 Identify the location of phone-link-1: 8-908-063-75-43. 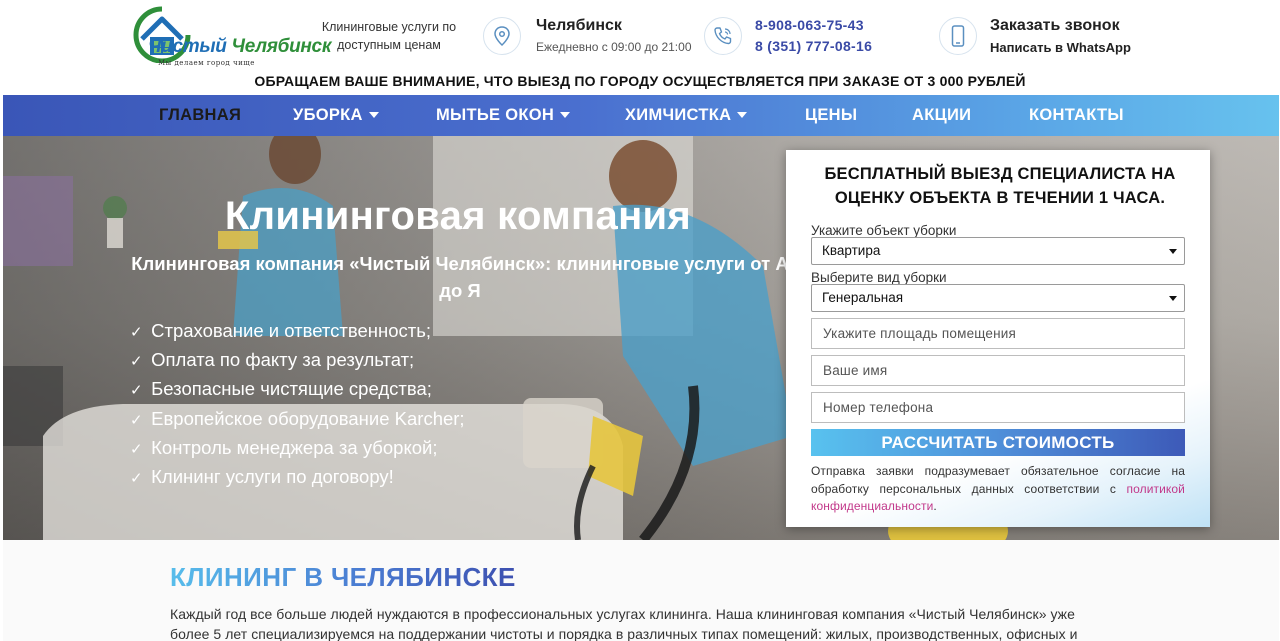
(809, 25).